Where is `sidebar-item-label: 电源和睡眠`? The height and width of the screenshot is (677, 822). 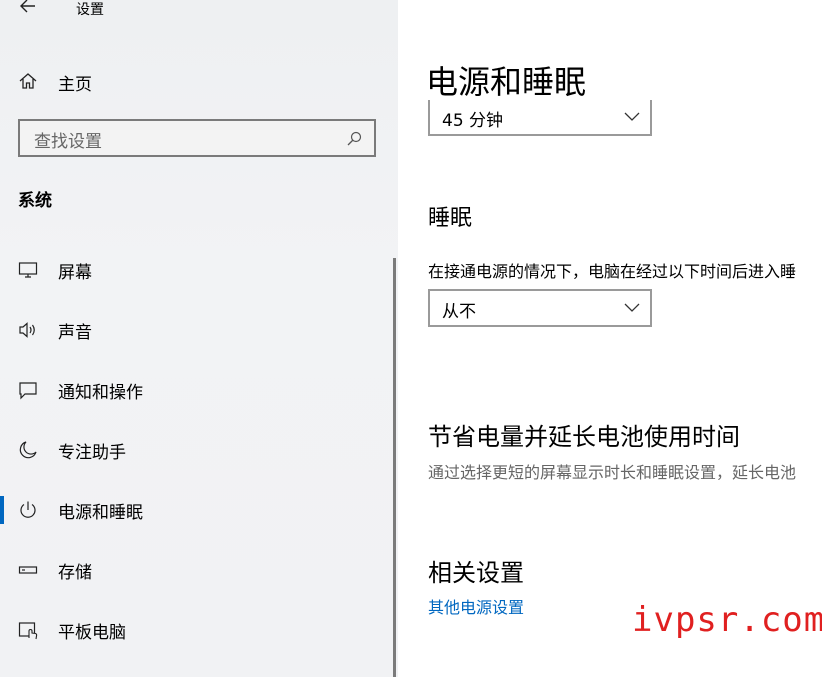
sidebar-item-label: 电源和睡眠 is located at coordinates (100, 513).